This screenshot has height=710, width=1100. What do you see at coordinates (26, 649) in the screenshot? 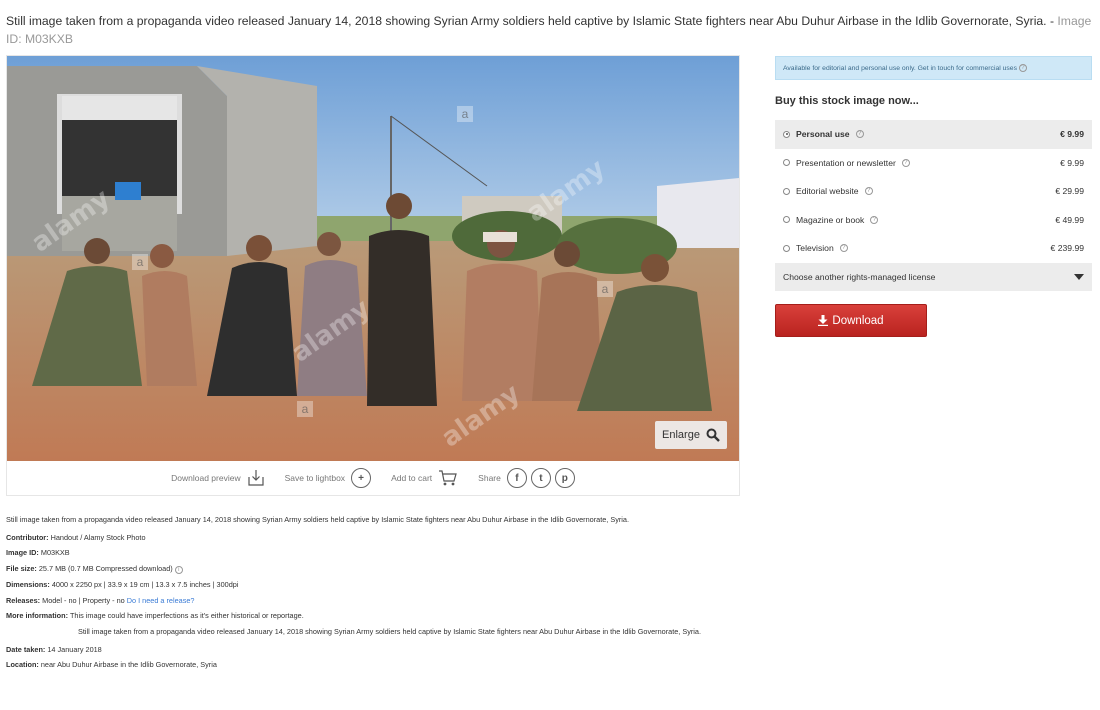
I see `date-taken-label: Date taken:` at bounding box center [26, 649].